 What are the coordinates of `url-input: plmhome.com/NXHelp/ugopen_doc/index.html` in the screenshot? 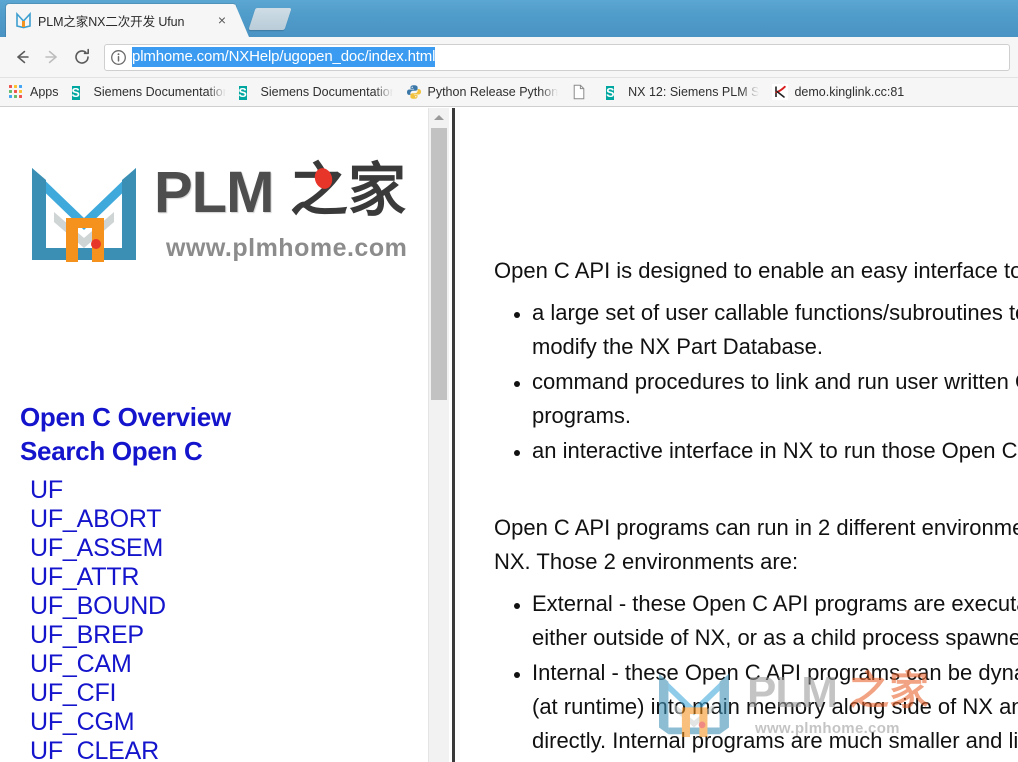 It's located at (283, 57).